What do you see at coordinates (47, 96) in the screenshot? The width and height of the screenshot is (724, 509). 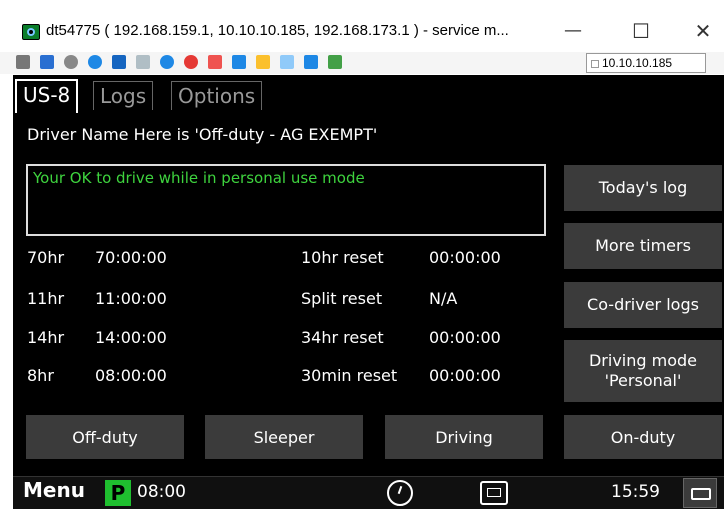 I see `tab-us8: US-8` at bounding box center [47, 96].